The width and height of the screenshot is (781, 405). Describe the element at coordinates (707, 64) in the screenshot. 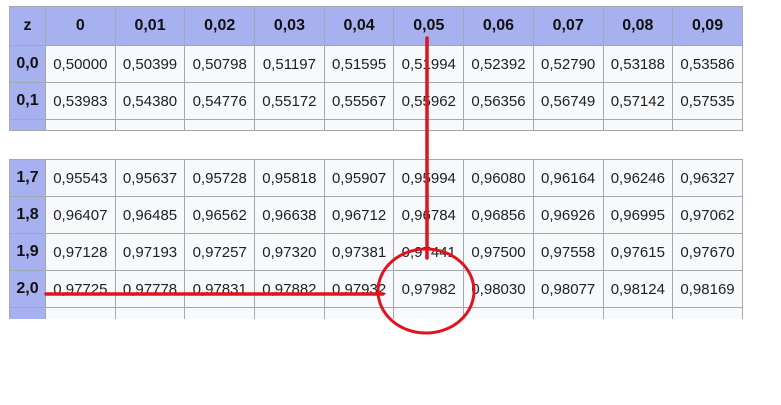

I see `table-cell: 0,53586` at that location.